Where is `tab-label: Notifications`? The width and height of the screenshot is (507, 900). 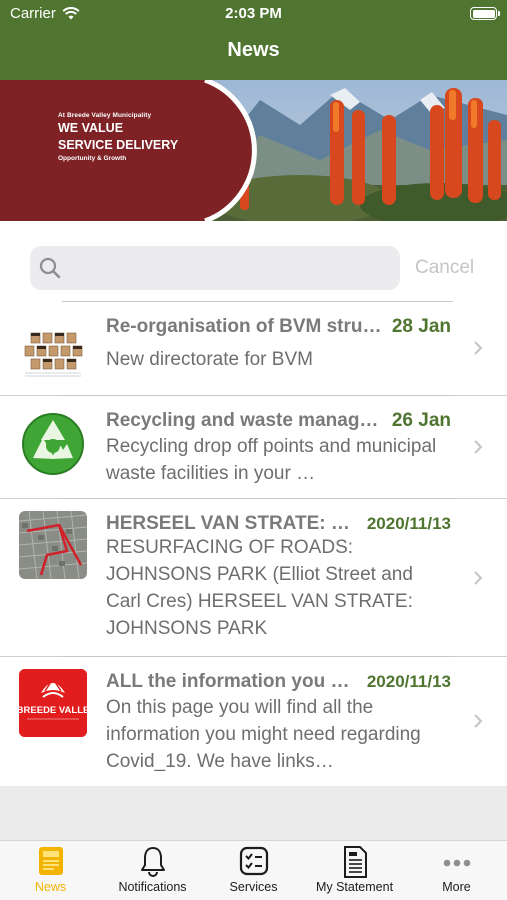
tab-label: Notifications is located at coordinates (152, 887).